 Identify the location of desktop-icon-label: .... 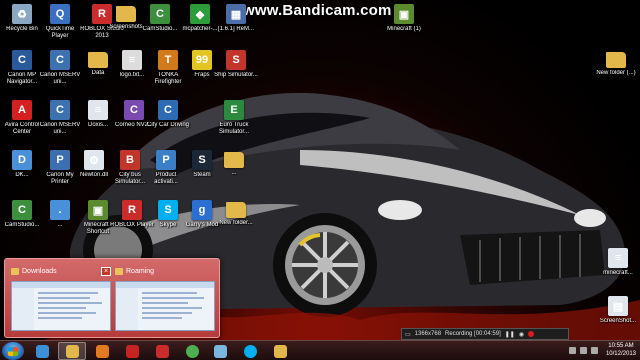
(234, 173).